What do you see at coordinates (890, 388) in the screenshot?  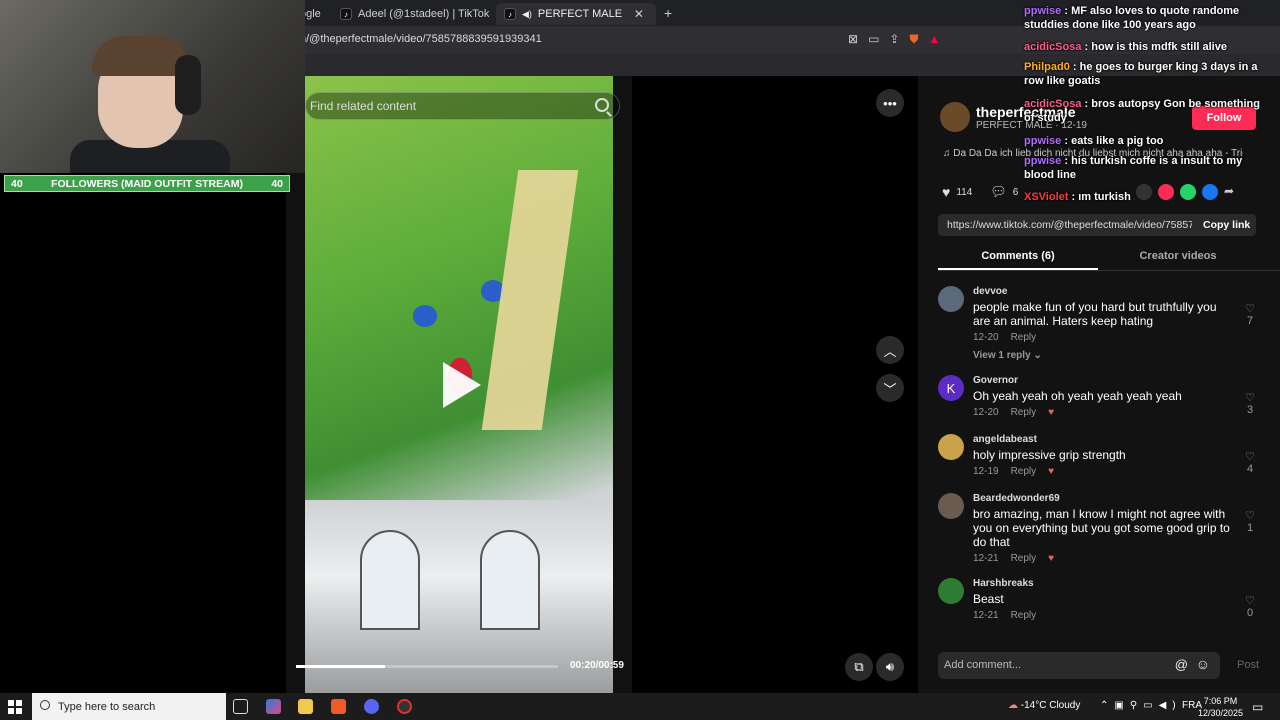 I see `next-video-button: ﹀` at bounding box center [890, 388].